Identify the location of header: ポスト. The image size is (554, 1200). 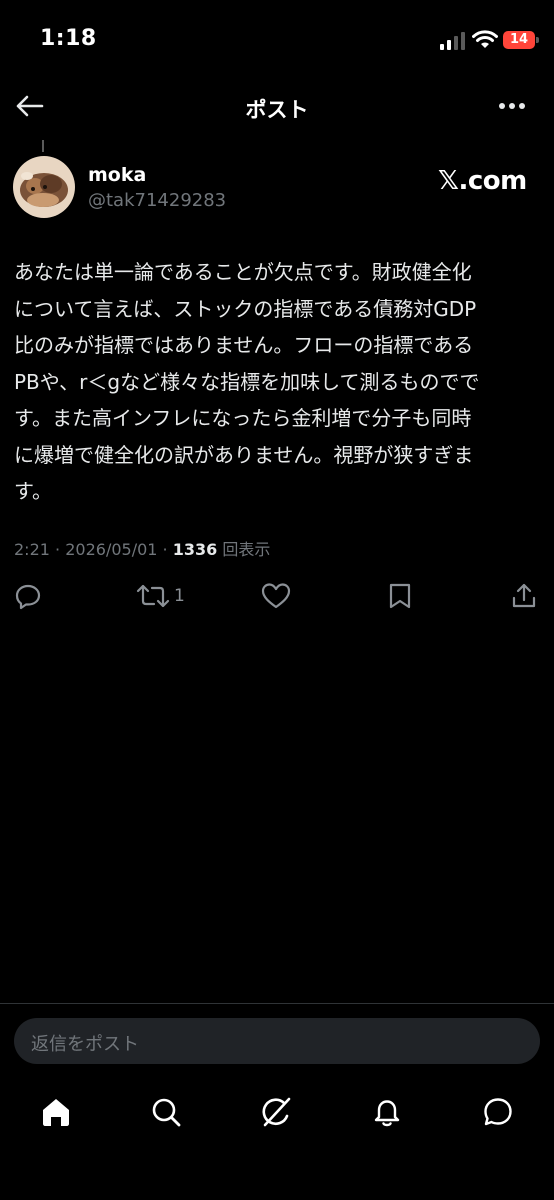
(277, 108).